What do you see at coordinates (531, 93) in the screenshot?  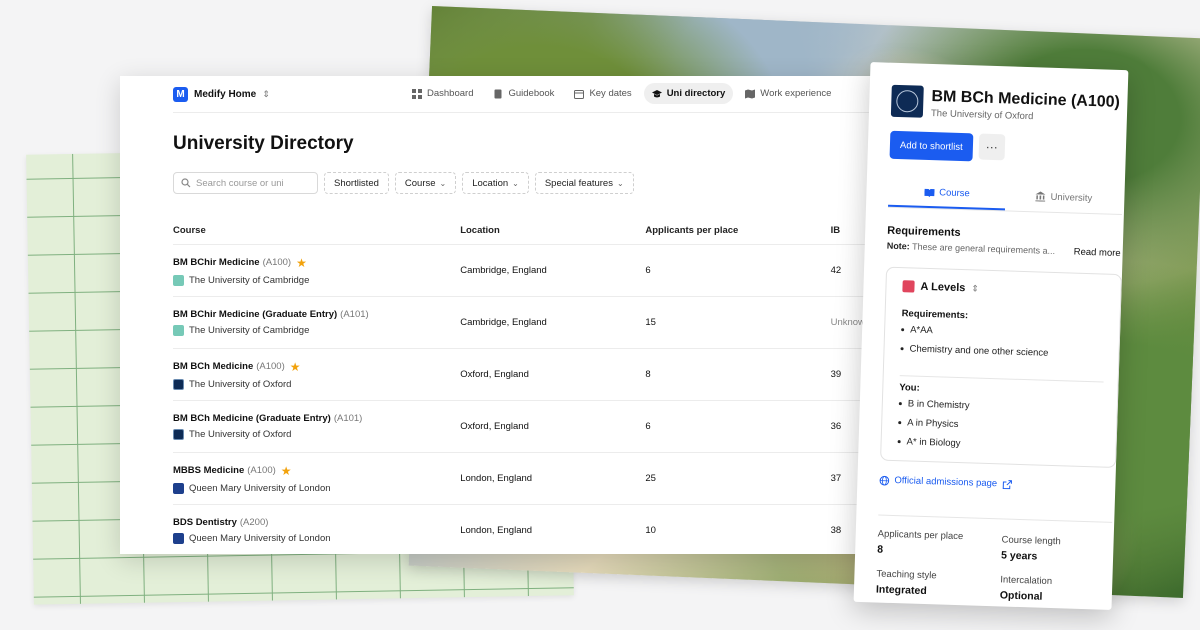 I see `nav-item-label: Guidebook` at bounding box center [531, 93].